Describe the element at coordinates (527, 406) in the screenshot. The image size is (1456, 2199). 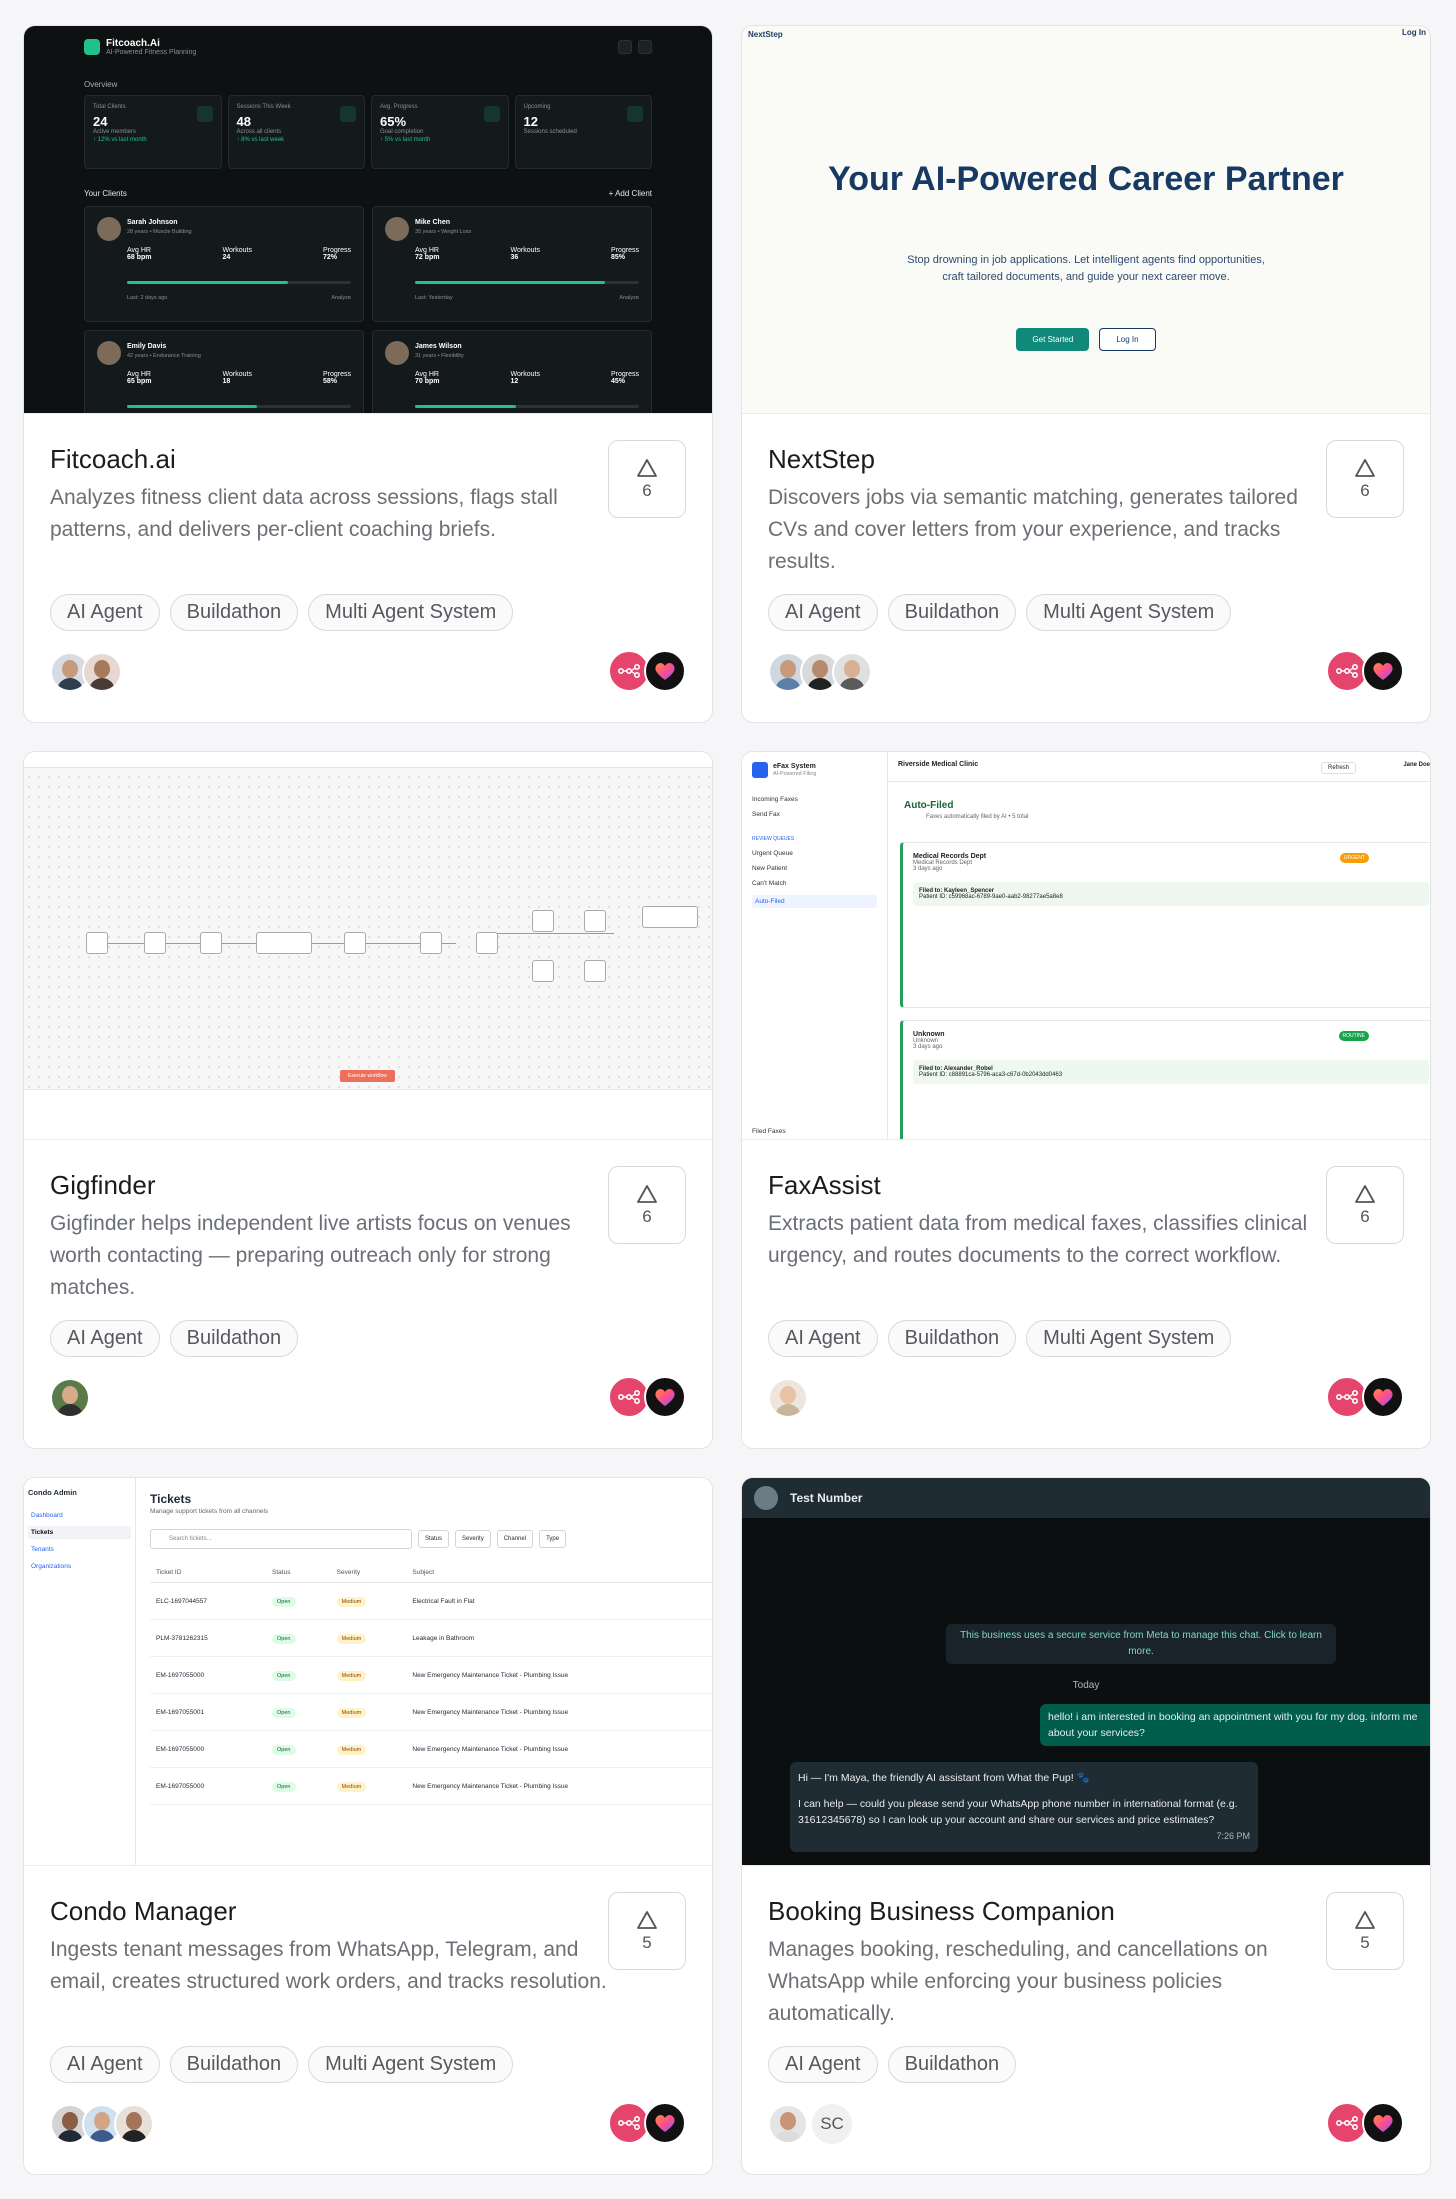
I see `progress-bar` at that location.